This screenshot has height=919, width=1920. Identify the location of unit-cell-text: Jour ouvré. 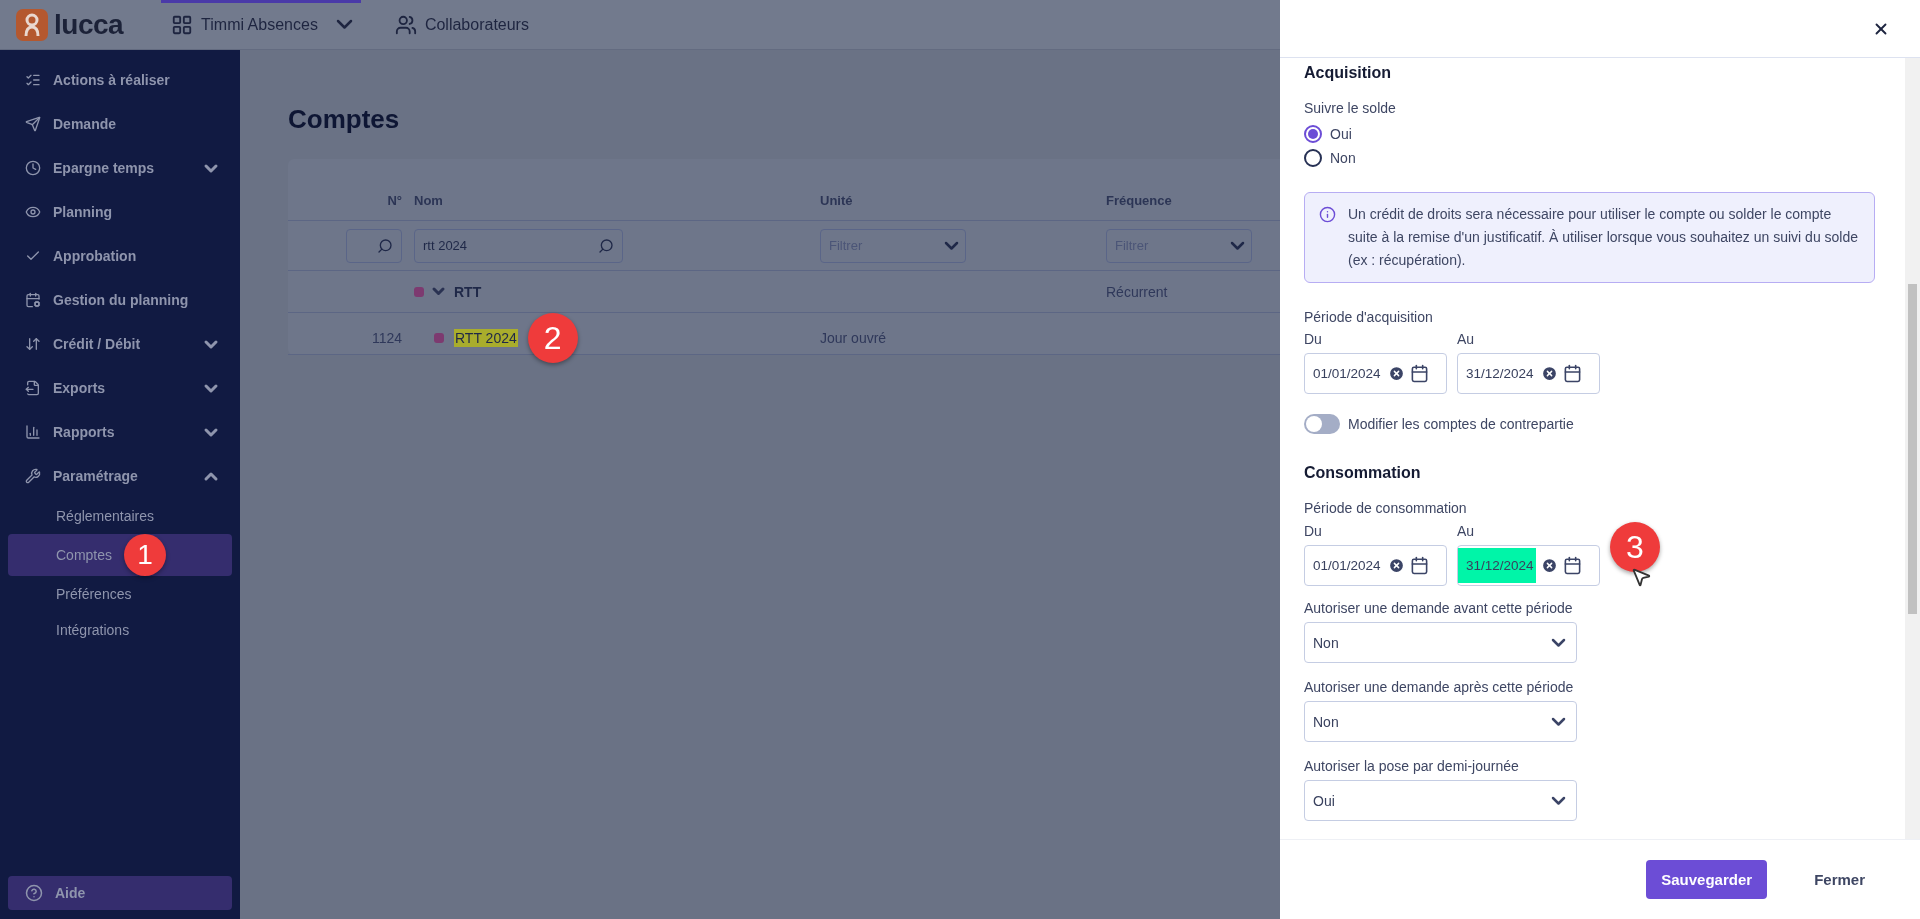
(854, 338).